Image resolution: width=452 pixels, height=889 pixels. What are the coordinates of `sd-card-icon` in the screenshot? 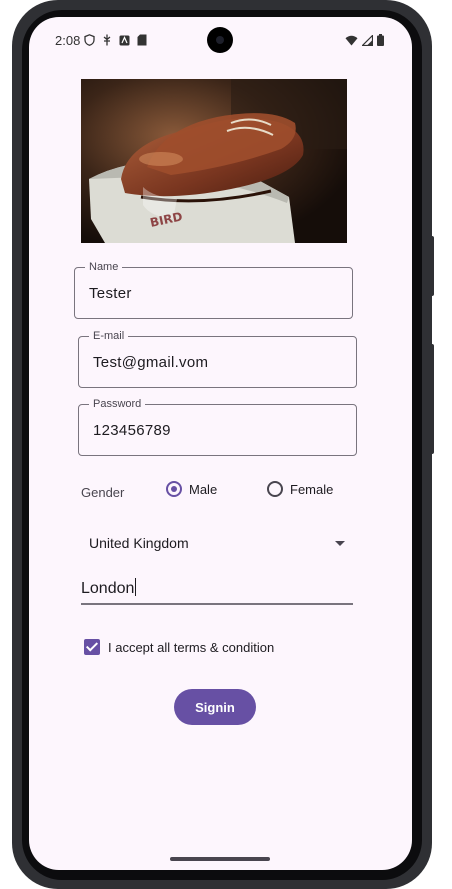 It's located at (142, 42).